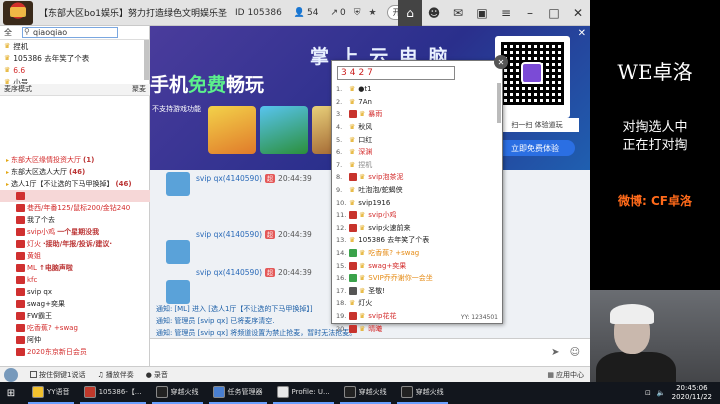 Image resolution: width=720 pixels, height=404 pixels. Describe the element at coordinates (11, 393) in the screenshot. I see `windows-start-icon: ⊞` at that location.